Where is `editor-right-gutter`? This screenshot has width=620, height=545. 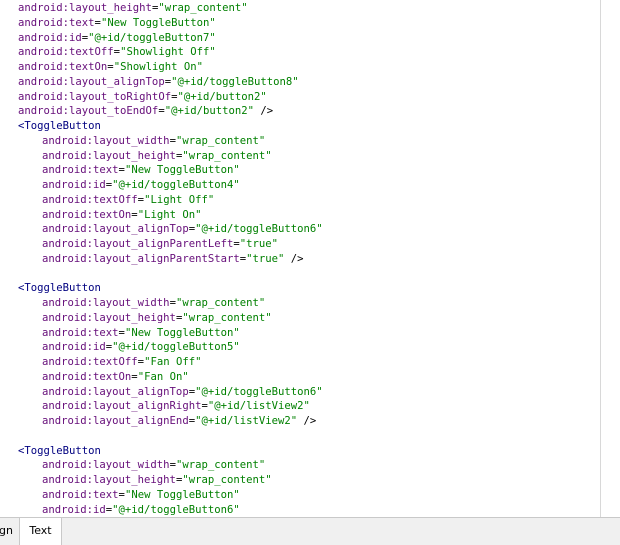
editor-right-gutter is located at coordinates (610, 258).